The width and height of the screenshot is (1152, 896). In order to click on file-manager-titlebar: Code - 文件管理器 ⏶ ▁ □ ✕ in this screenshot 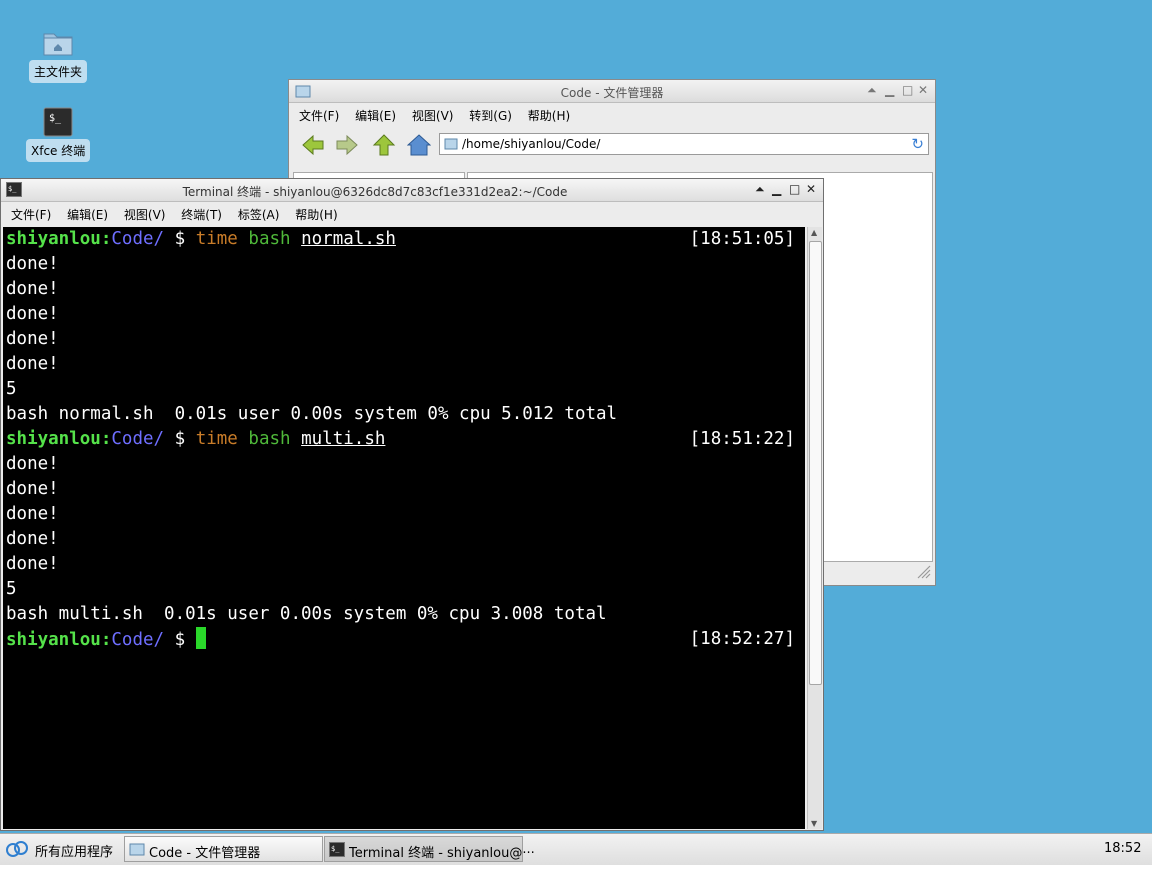, I will do `click(612, 91)`.